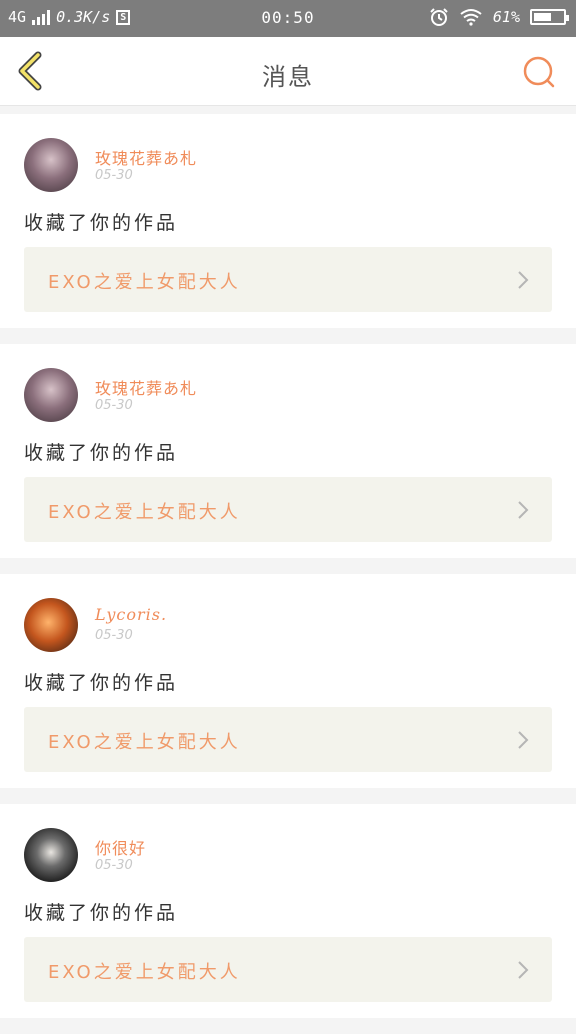 Image resolution: width=576 pixels, height=1034 pixels. What do you see at coordinates (120, 847) in the screenshot?
I see `username: 你很好` at bounding box center [120, 847].